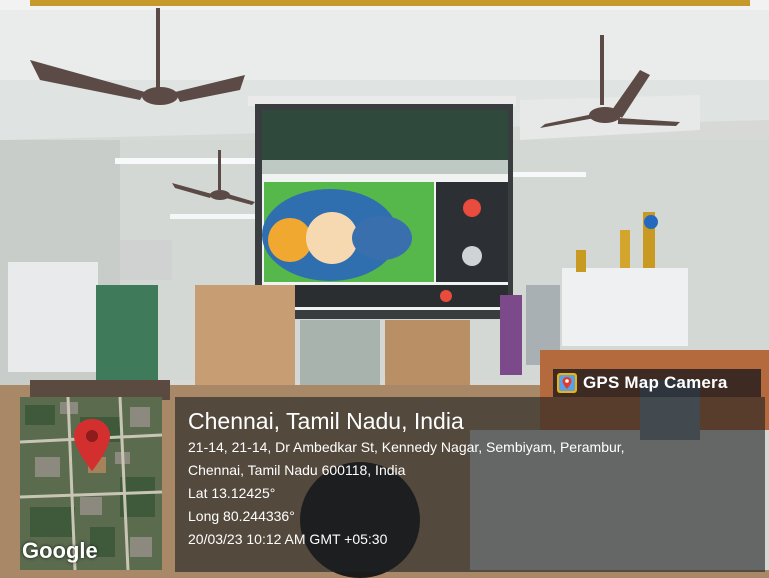 This screenshot has height=578, width=769. I want to click on map-pin-app-icon, so click(567, 383).